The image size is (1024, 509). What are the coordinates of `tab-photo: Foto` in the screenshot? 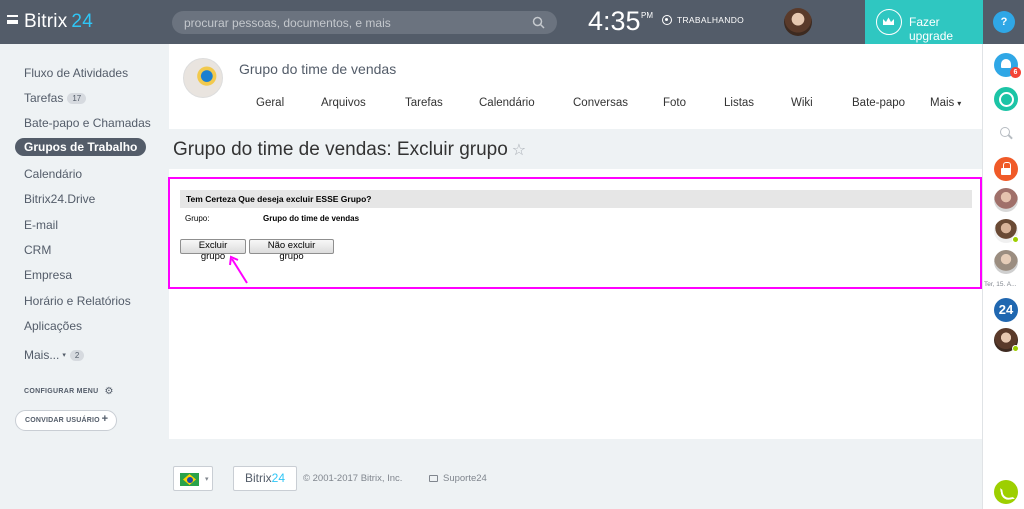 It's located at (674, 103).